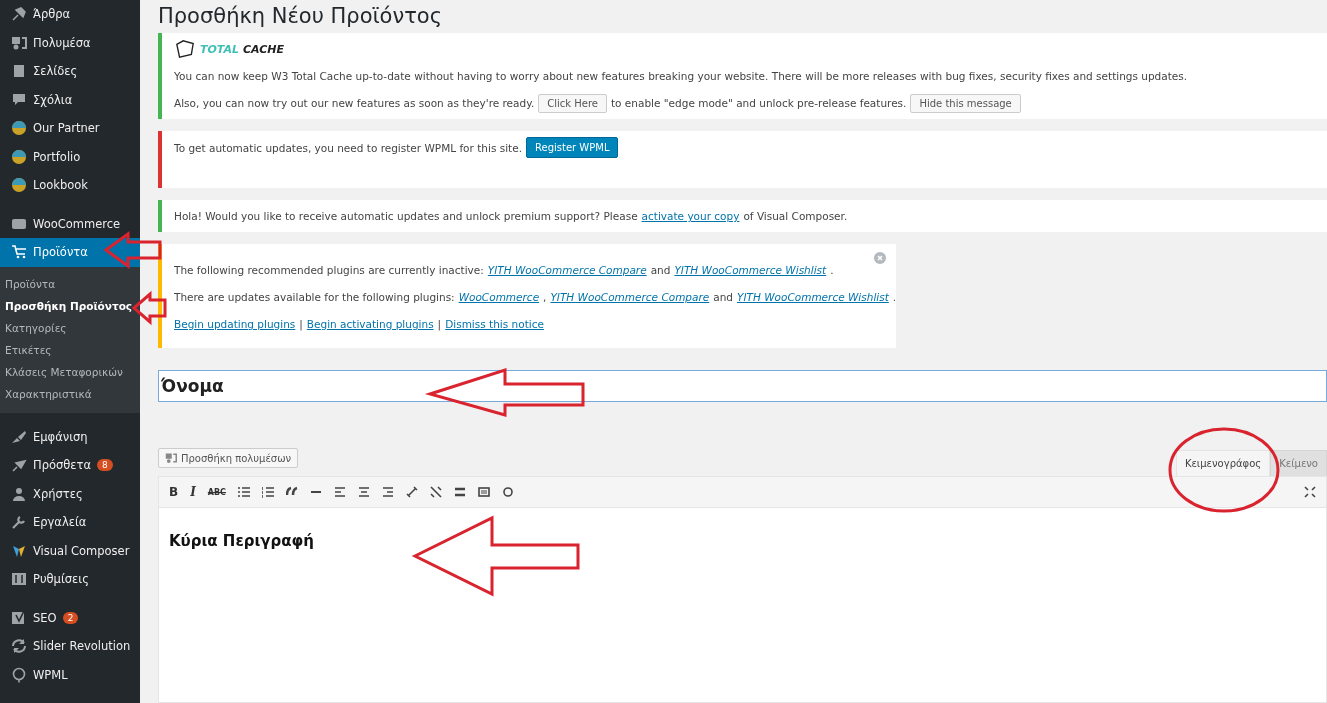  What do you see at coordinates (243, 492) in the screenshot?
I see `bullet-list-icon` at bounding box center [243, 492].